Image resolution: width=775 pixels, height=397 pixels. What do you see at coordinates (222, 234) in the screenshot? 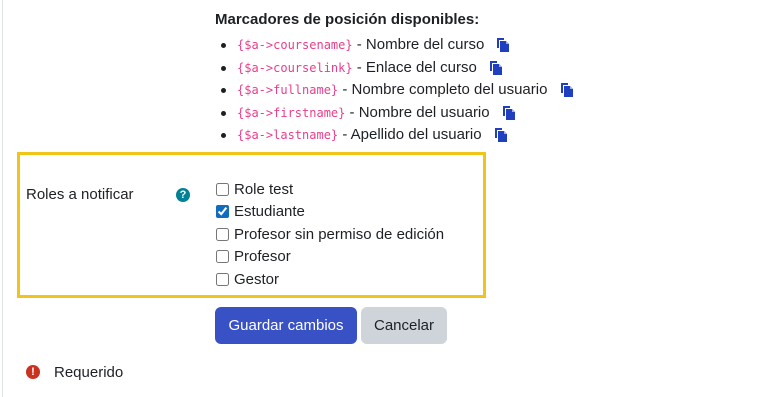
I see `profesor-sin-edicion-checkbox` at bounding box center [222, 234].